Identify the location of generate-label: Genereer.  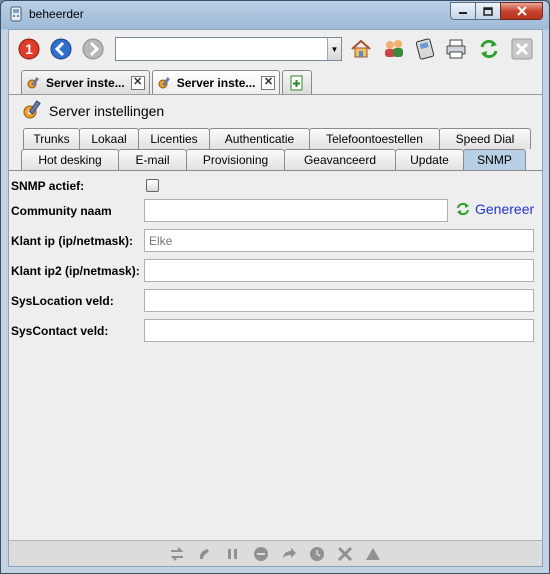
(505, 209).